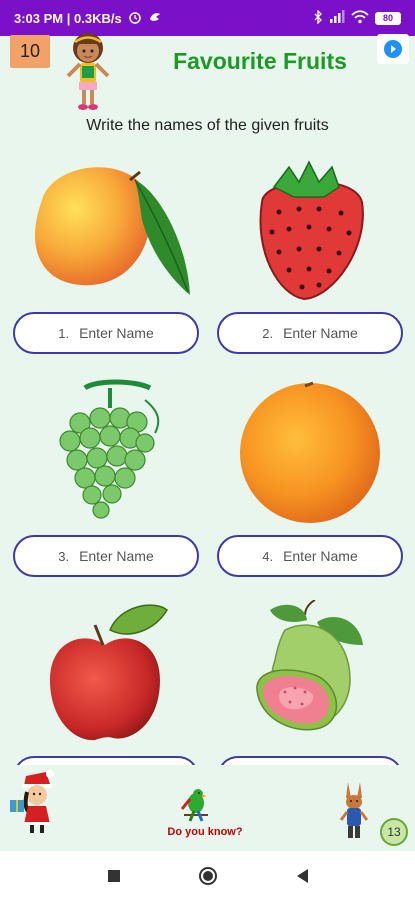 The image size is (415, 900). Describe the element at coordinates (268, 556) in the screenshot. I see `input-number: 4.` at that location.